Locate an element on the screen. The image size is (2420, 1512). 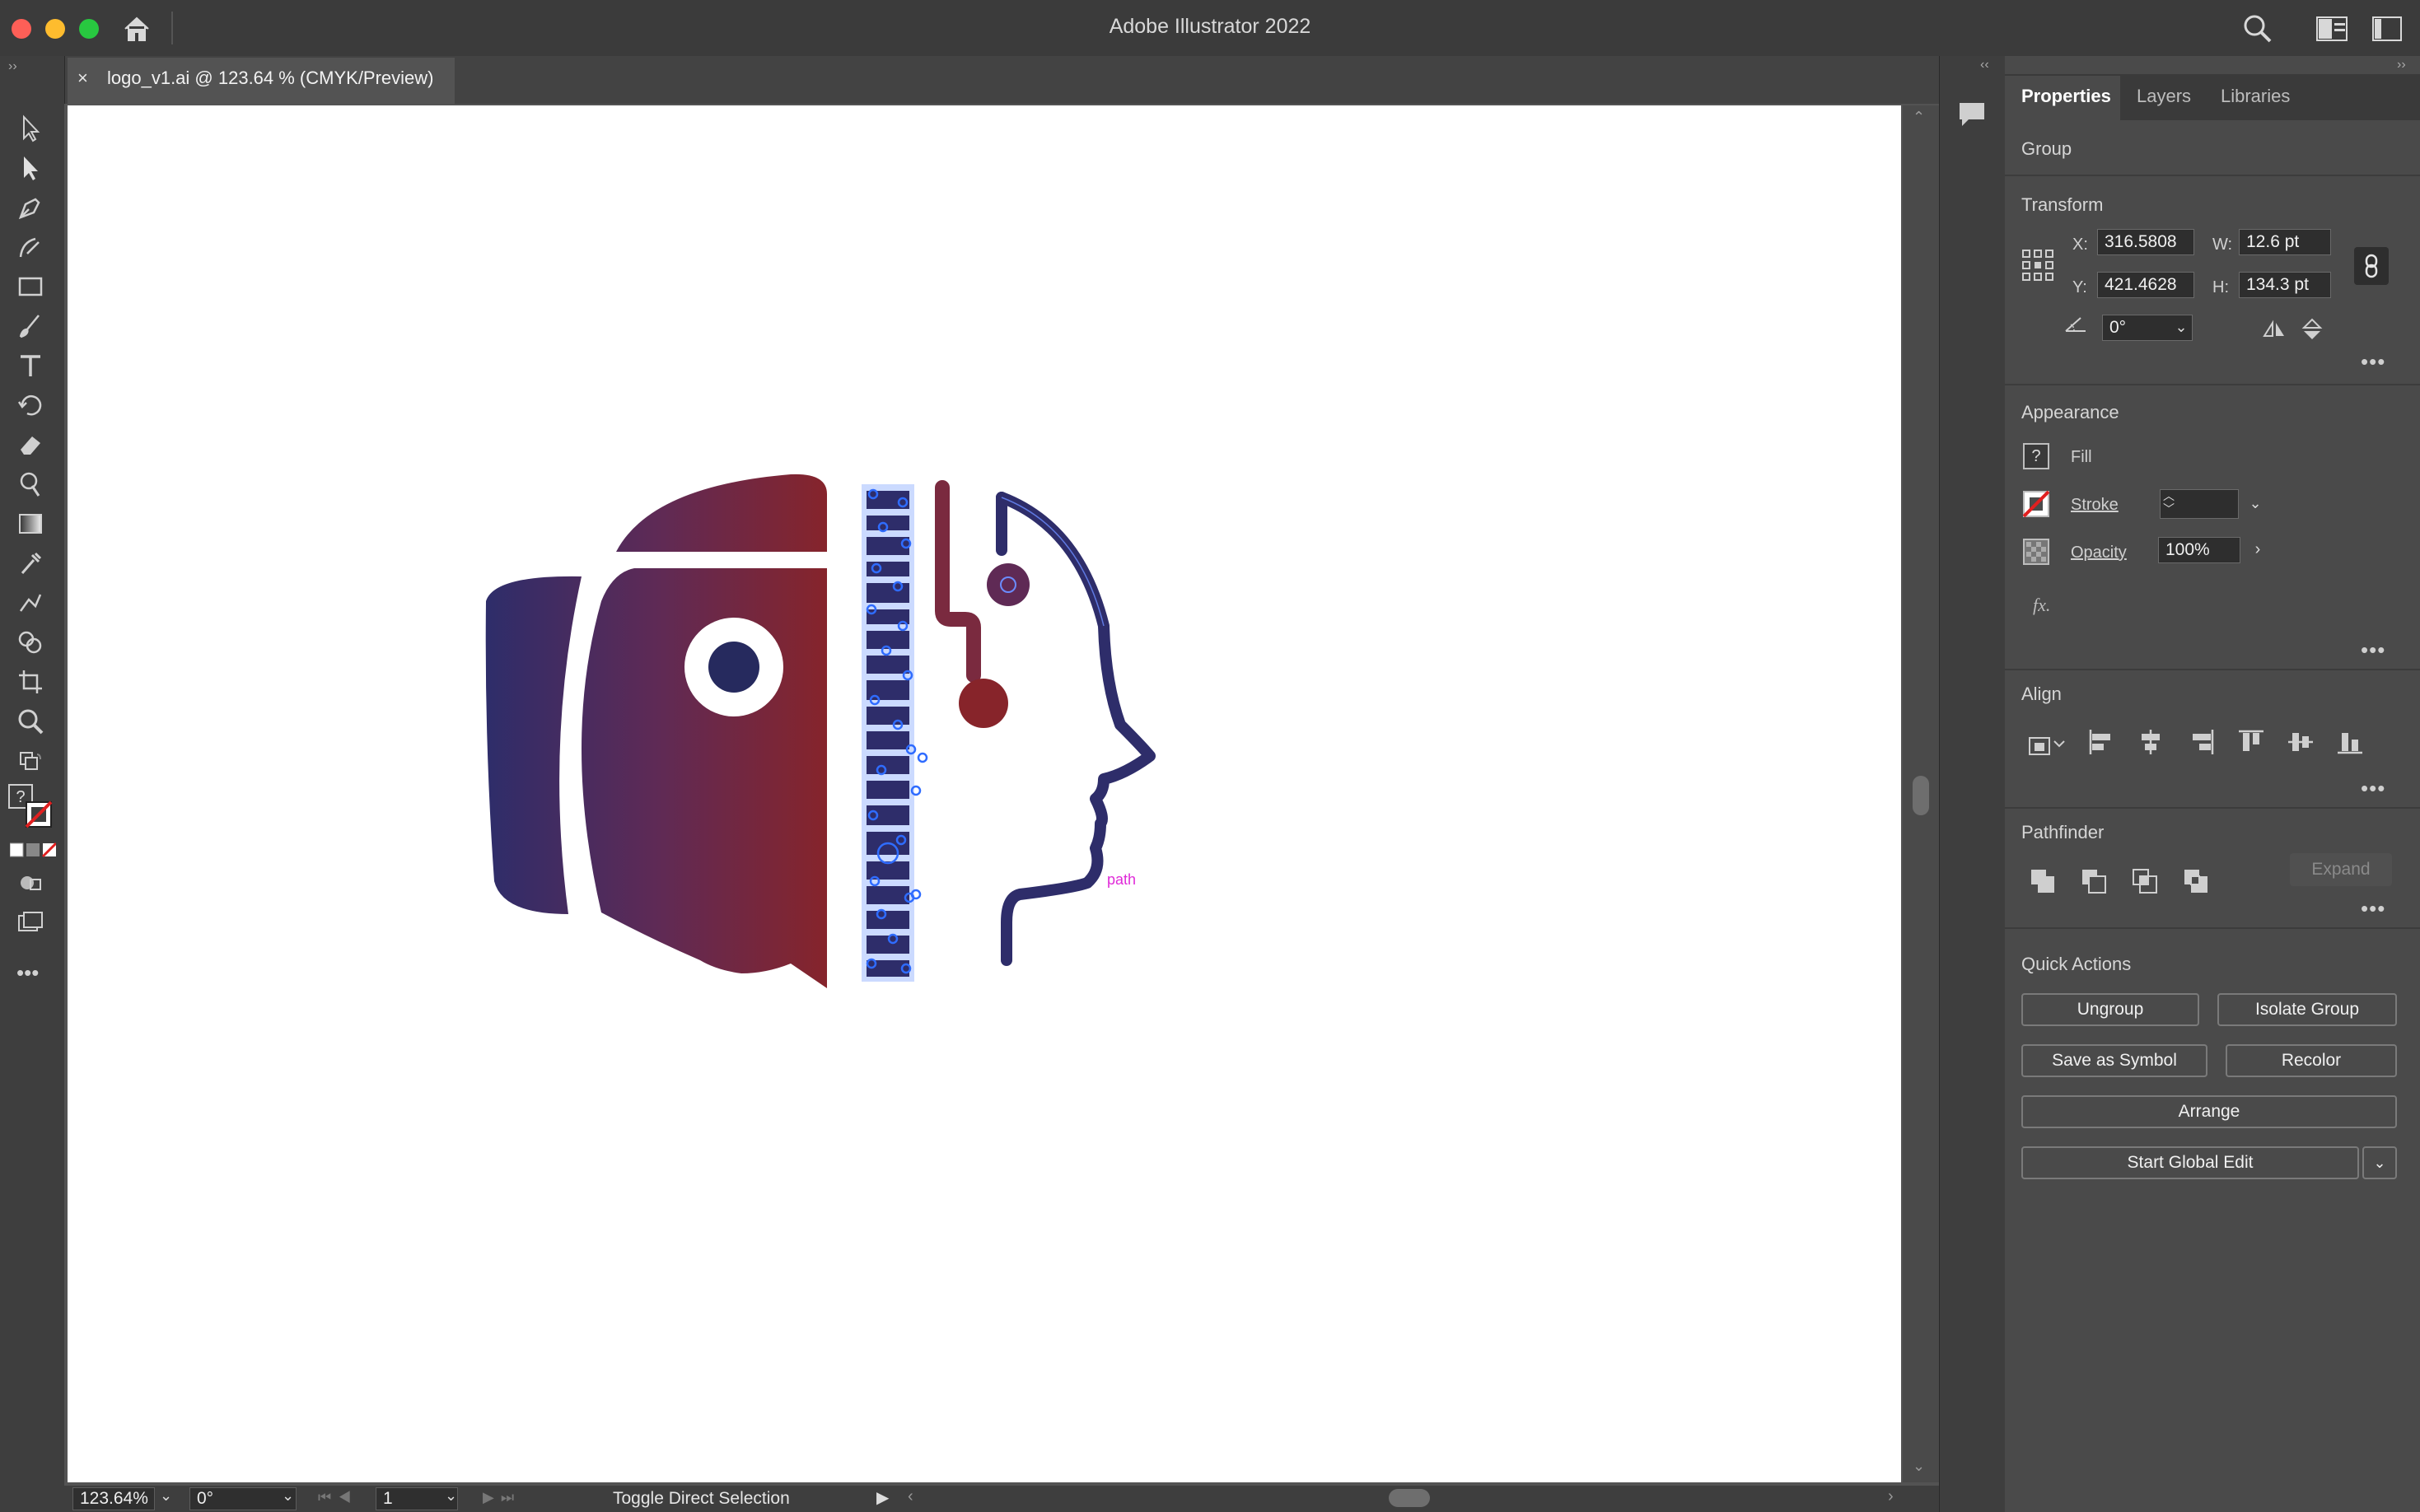
shape-builder-tool-icon is located at coordinates (30, 642).